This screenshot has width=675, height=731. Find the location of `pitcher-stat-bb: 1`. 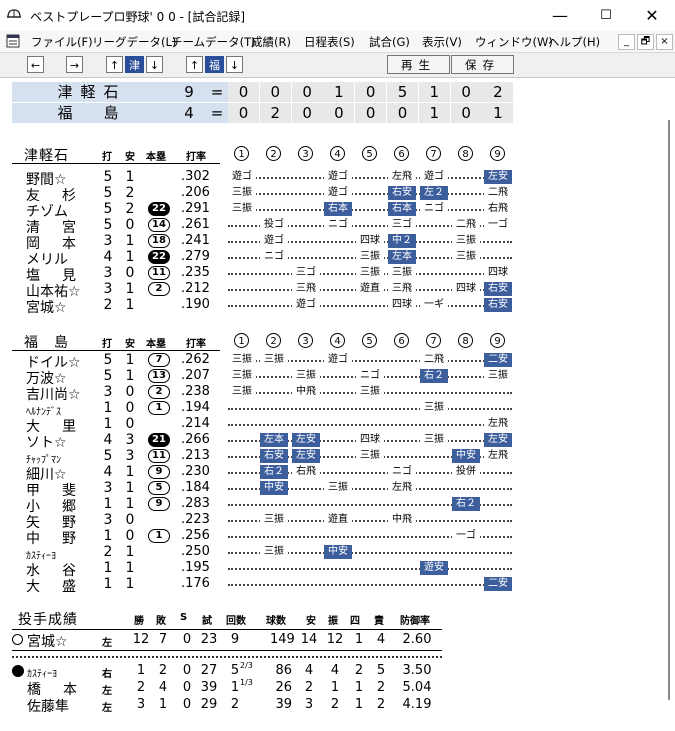

pitcher-stat-bb: 1 is located at coordinates (359, 687).